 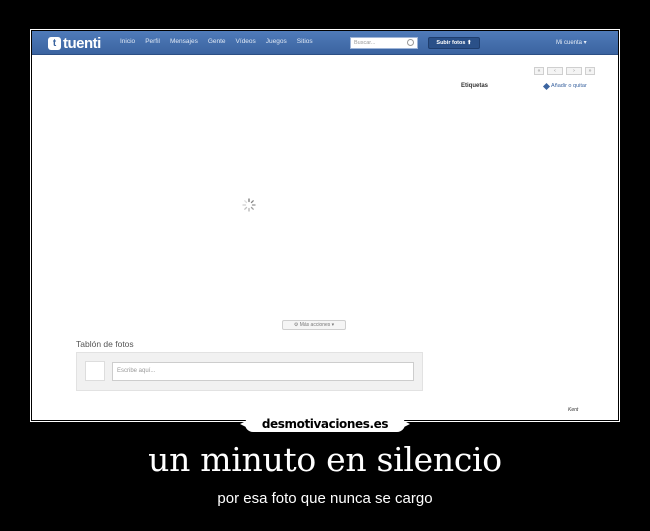 What do you see at coordinates (454, 43) in the screenshot?
I see `upload-photos-button: Subir fotos ⬆` at bounding box center [454, 43].